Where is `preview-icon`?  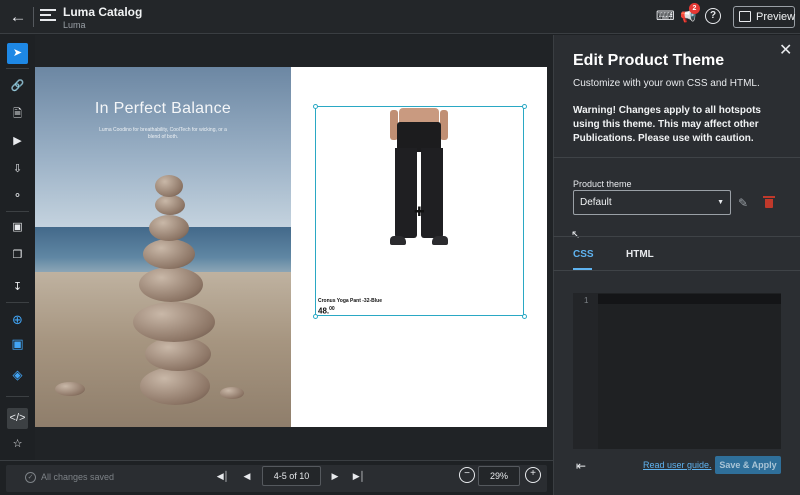 preview-icon is located at coordinates (745, 16).